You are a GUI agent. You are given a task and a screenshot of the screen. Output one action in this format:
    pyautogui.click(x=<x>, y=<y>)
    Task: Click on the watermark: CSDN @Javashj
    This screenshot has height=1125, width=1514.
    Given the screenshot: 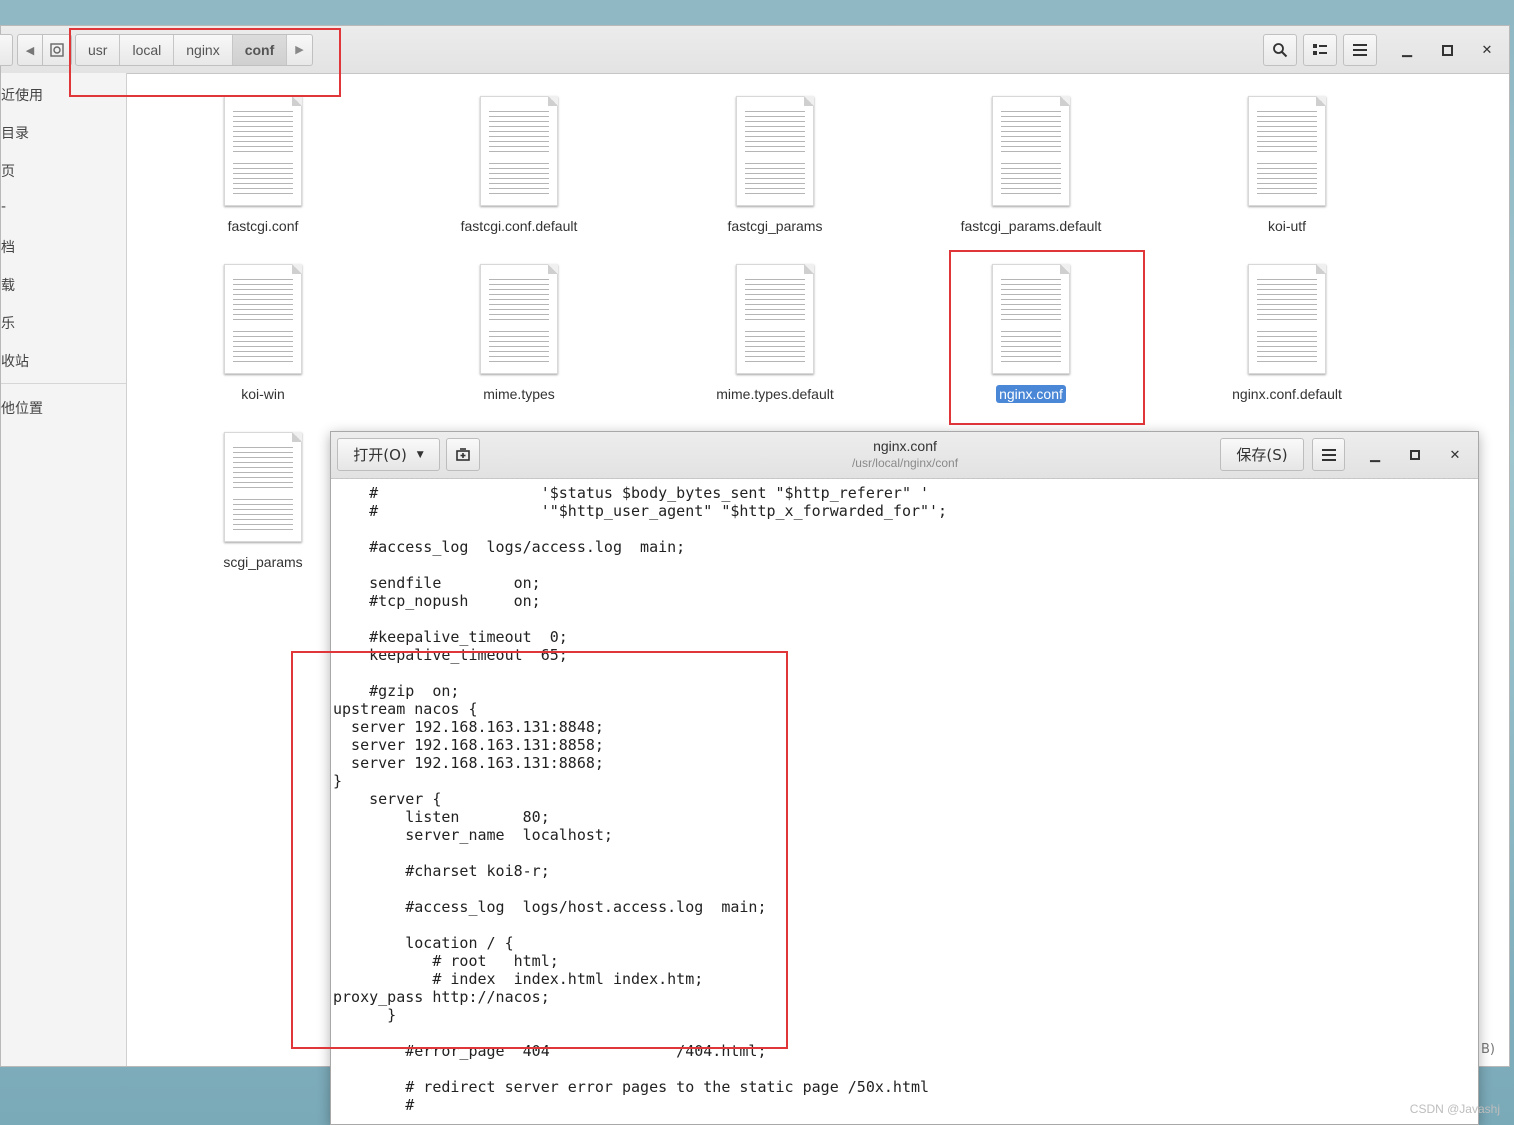 What is the action you would take?
    pyautogui.click(x=1454, y=1109)
    